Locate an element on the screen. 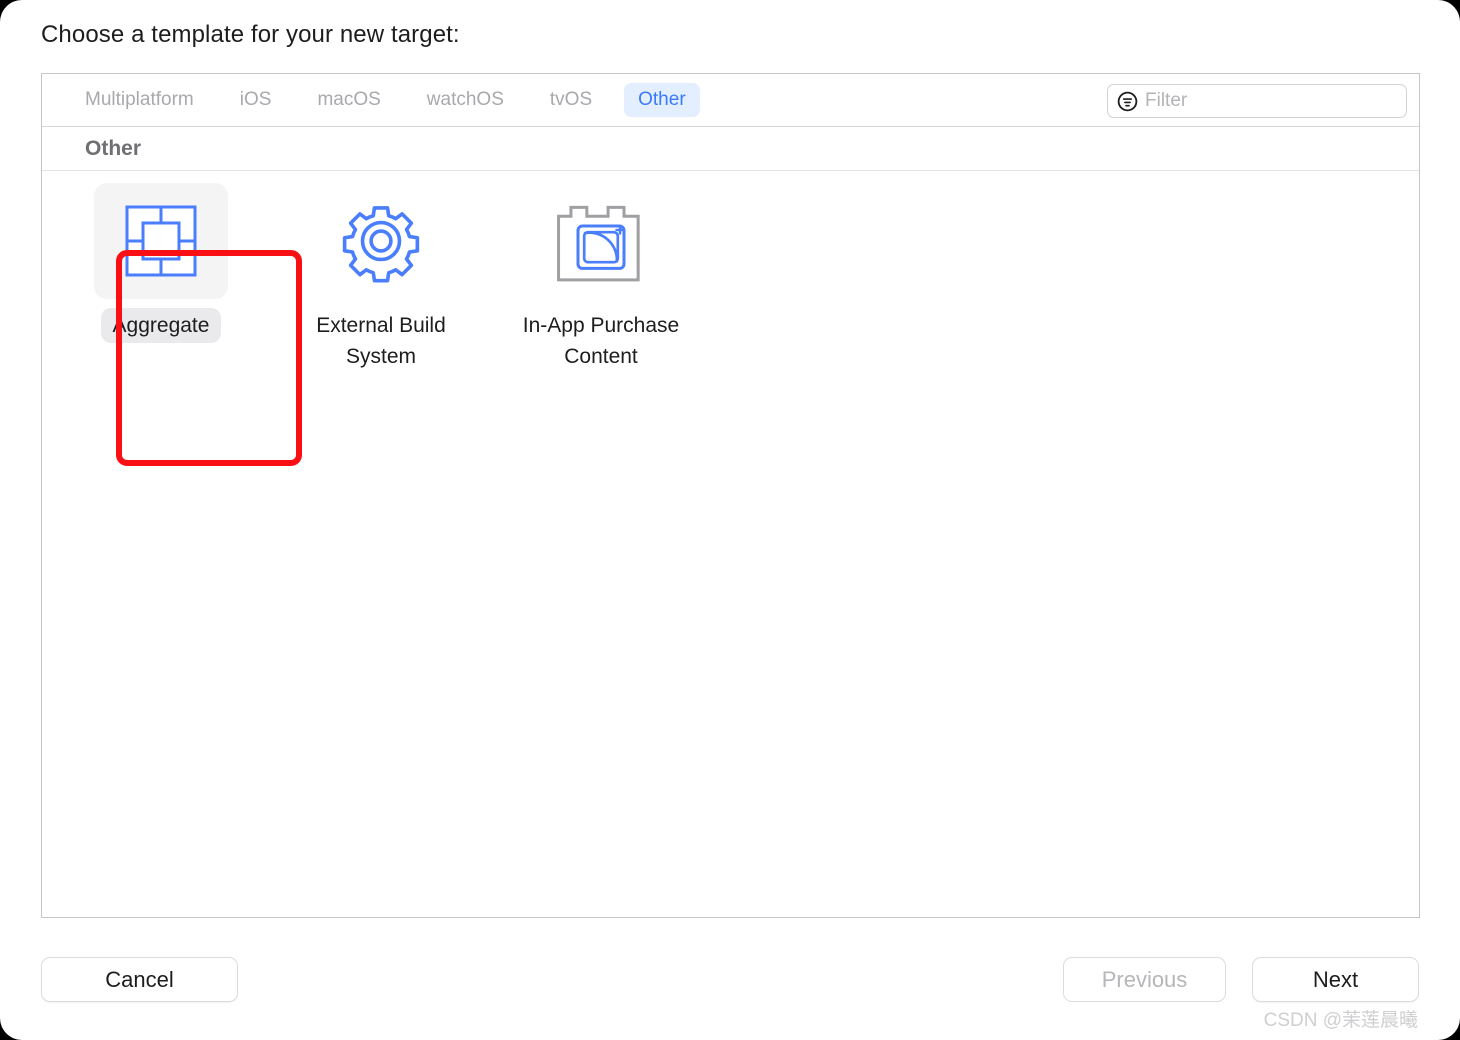 Image resolution: width=1460 pixels, height=1040 pixels. template-item-external-build-system: External Build System is located at coordinates (381, 278).